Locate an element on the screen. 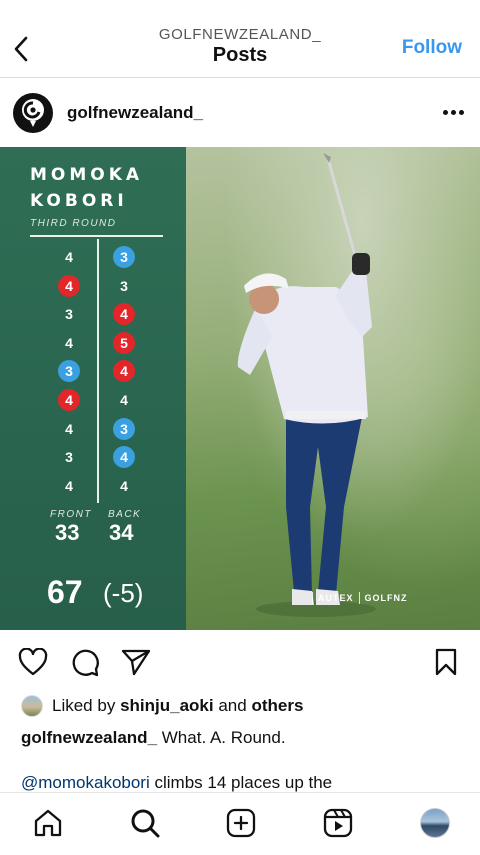  comment-icon is located at coordinates (85, 663).